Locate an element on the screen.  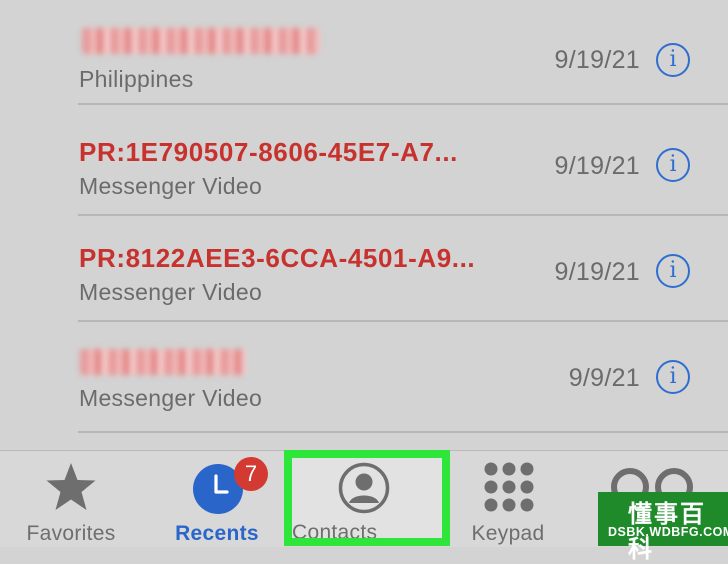
tab-label: Recents is located at coordinates (217, 533).